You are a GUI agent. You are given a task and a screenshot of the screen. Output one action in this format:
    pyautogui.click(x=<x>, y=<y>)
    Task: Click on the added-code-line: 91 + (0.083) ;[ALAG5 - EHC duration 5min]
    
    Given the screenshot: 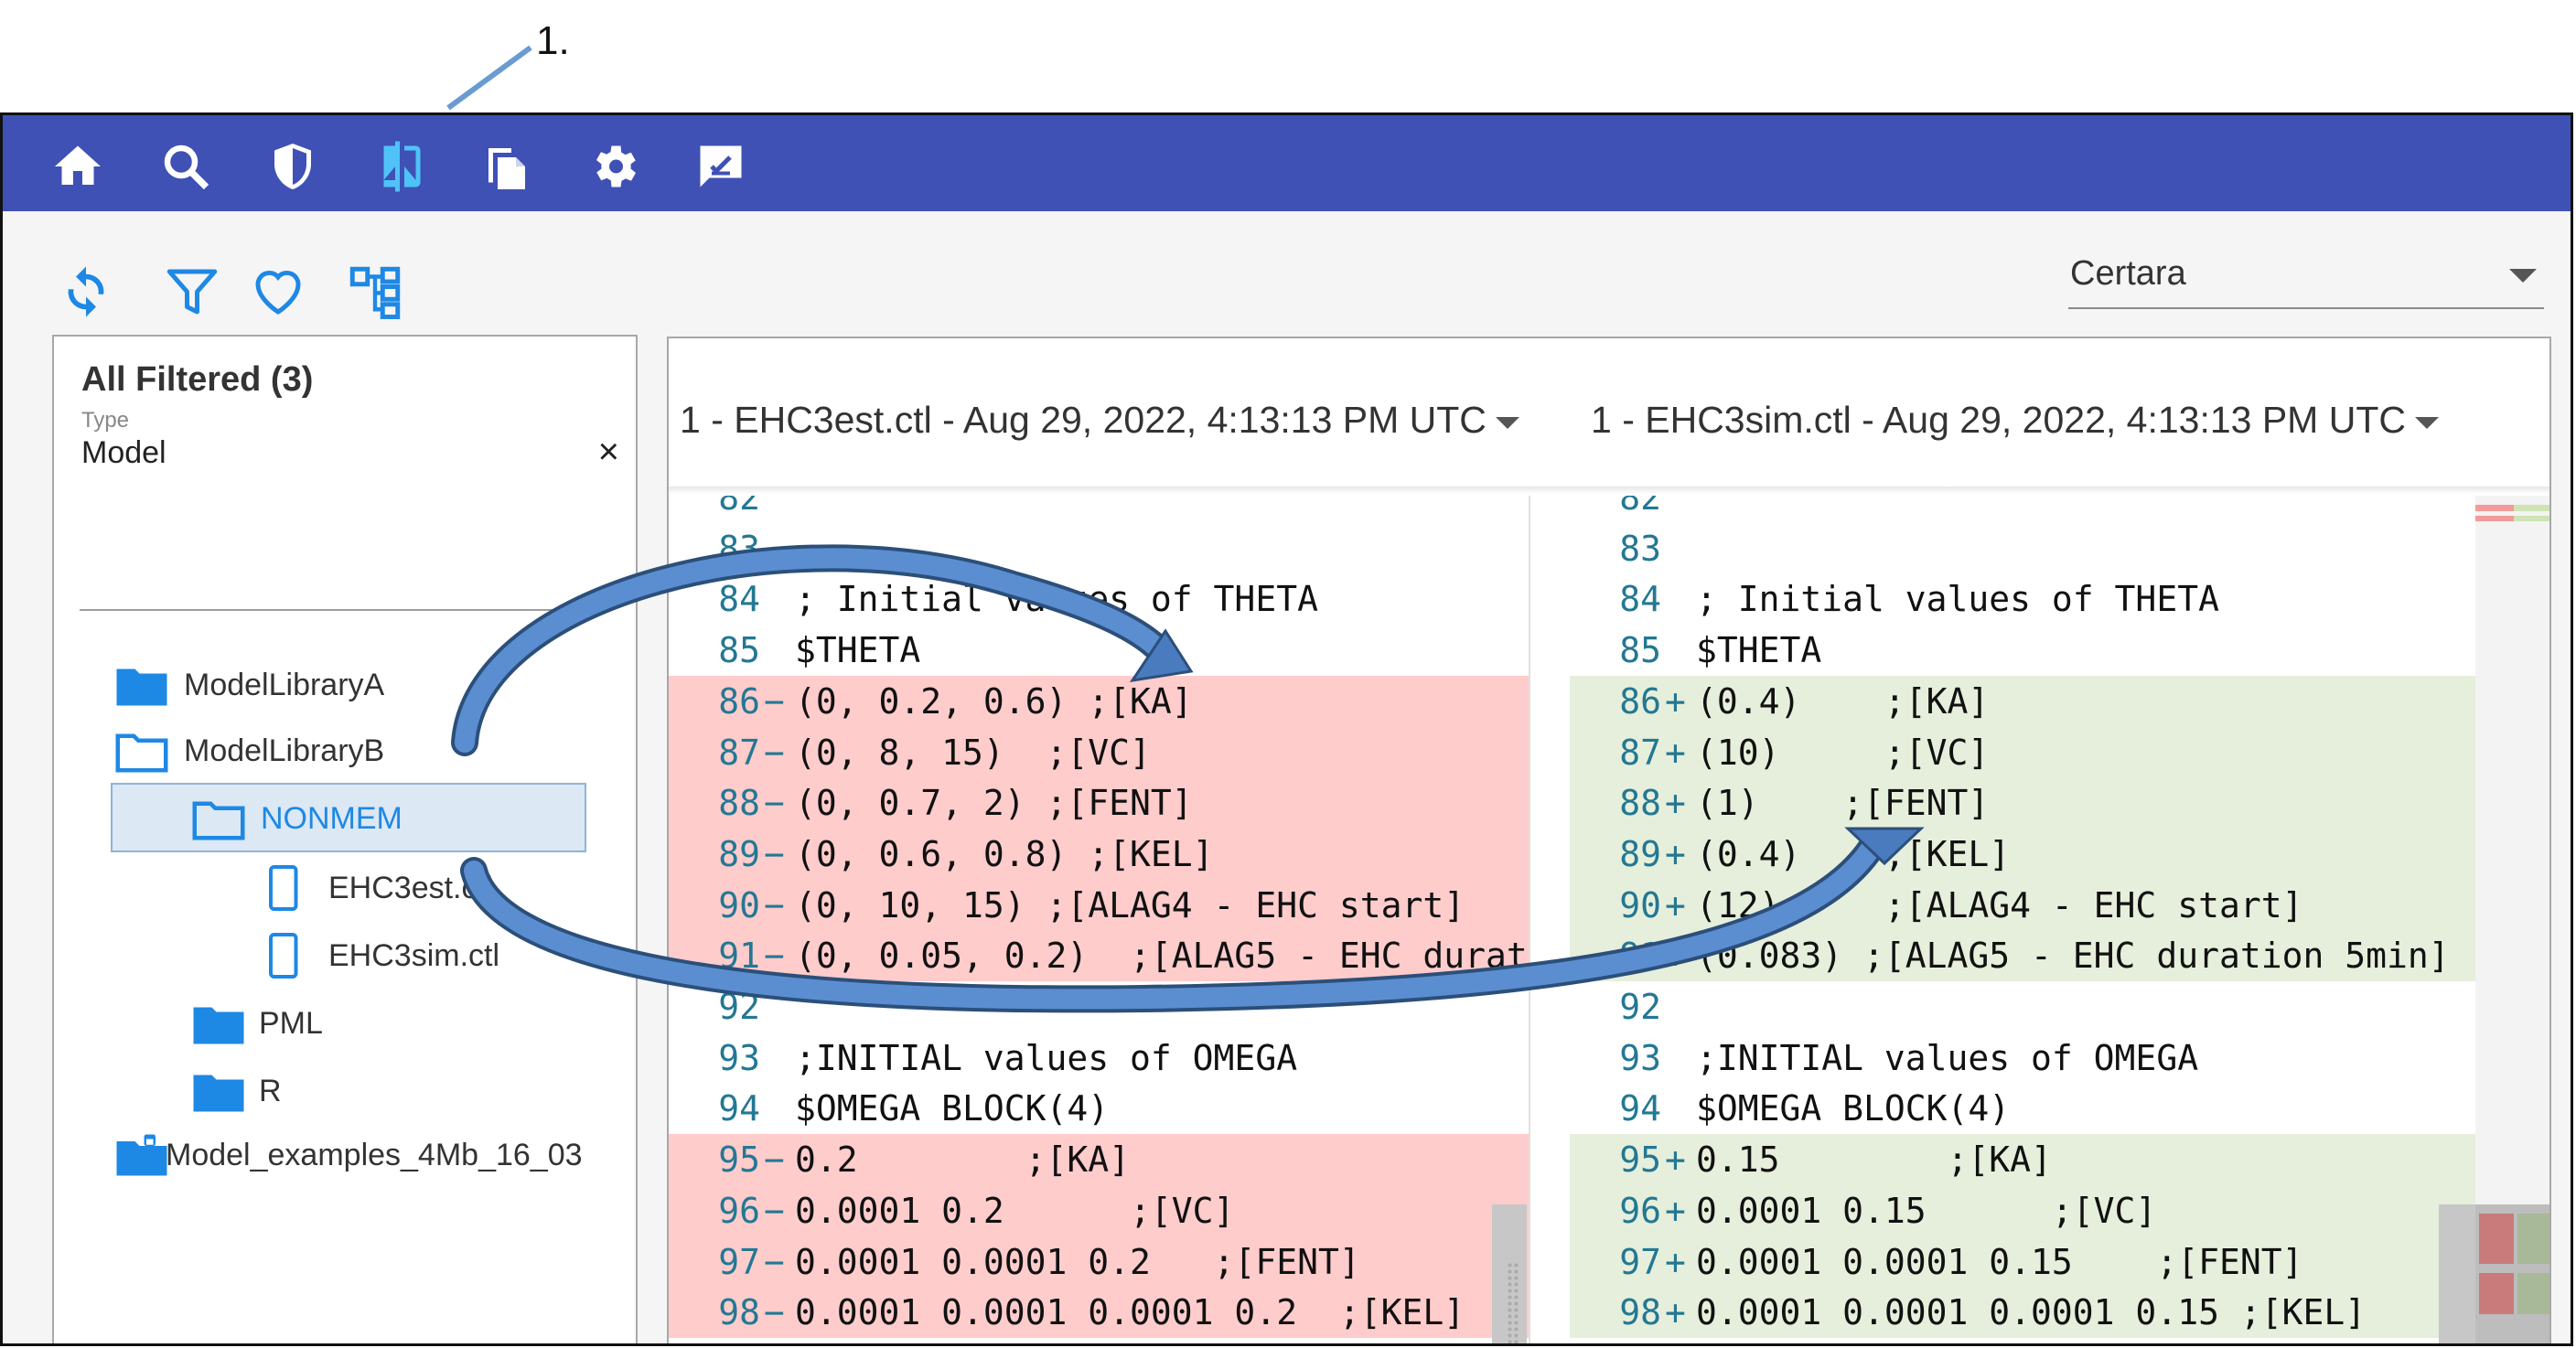 What is the action you would take?
    pyautogui.click(x=2028, y=956)
    